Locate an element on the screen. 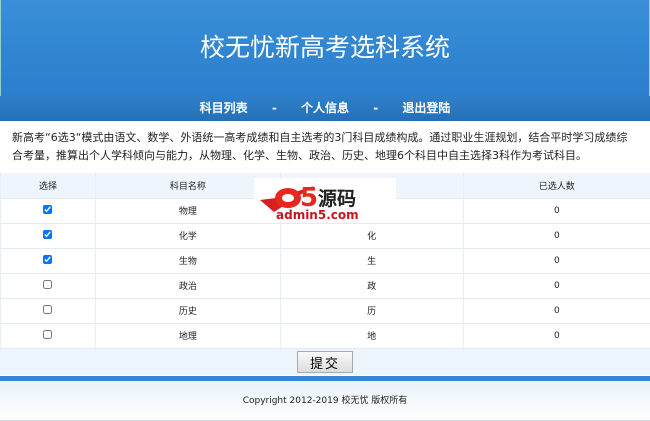 This screenshot has height=421, width=650. footer: Copyright 2012-2019 校无忧 版权所有 is located at coordinates (325, 401).